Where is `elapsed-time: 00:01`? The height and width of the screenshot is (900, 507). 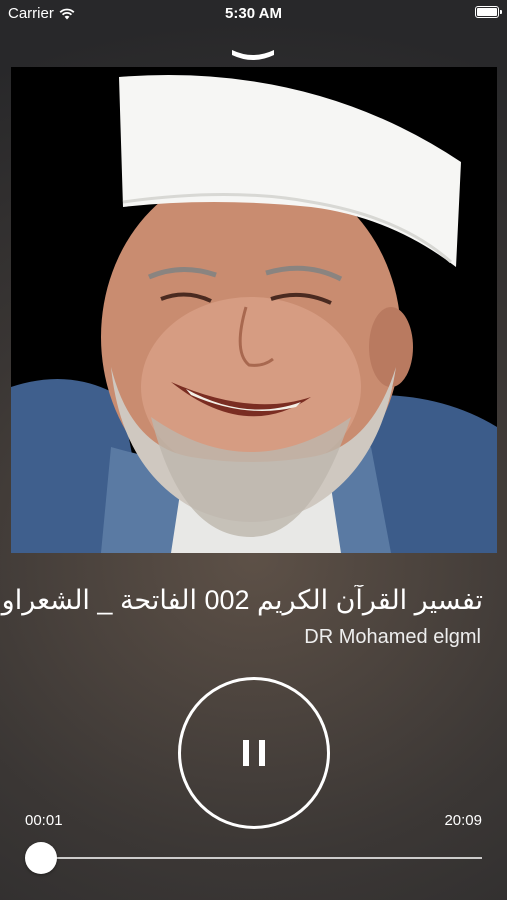 elapsed-time: 00:01 is located at coordinates (44, 820).